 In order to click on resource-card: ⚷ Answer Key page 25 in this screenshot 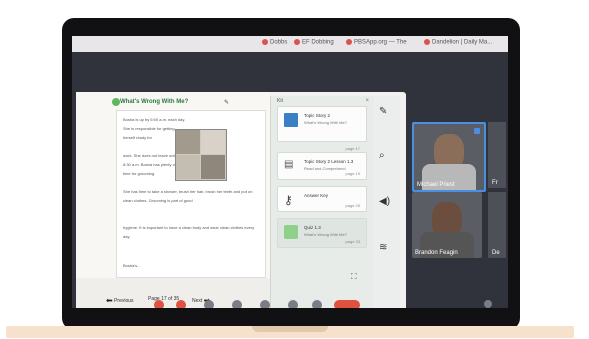, I will do `click(322, 199)`.